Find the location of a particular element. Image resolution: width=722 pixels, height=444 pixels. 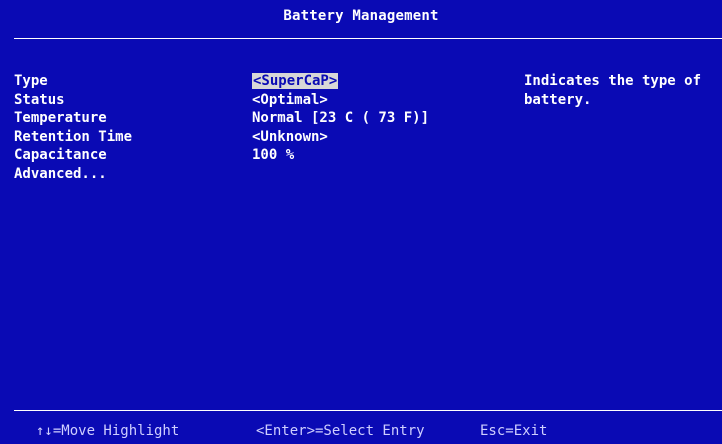

footer-select-entry: <Enter>=Select Entry is located at coordinates (340, 431).